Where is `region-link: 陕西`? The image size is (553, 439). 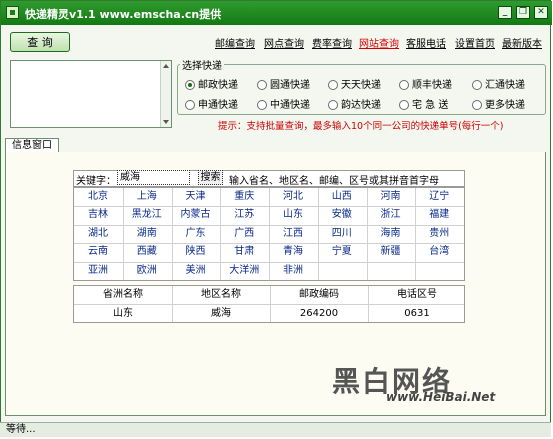
region-link: 陕西 is located at coordinates (196, 251).